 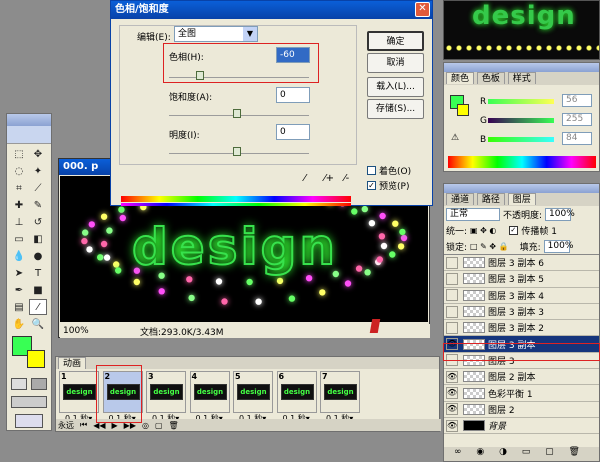 I want to click on lasso-tool-icon: ◌, so click(x=19, y=171).